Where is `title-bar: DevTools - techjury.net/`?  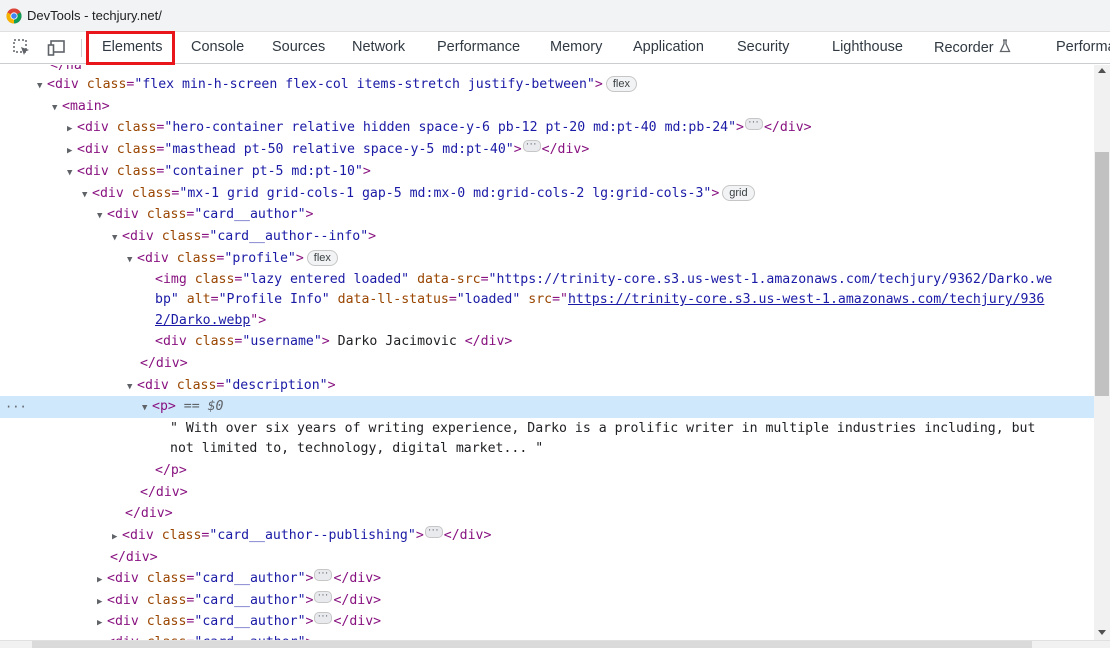 title-bar: DevTools - techjury.net/ is located at coordinates (555, 16).